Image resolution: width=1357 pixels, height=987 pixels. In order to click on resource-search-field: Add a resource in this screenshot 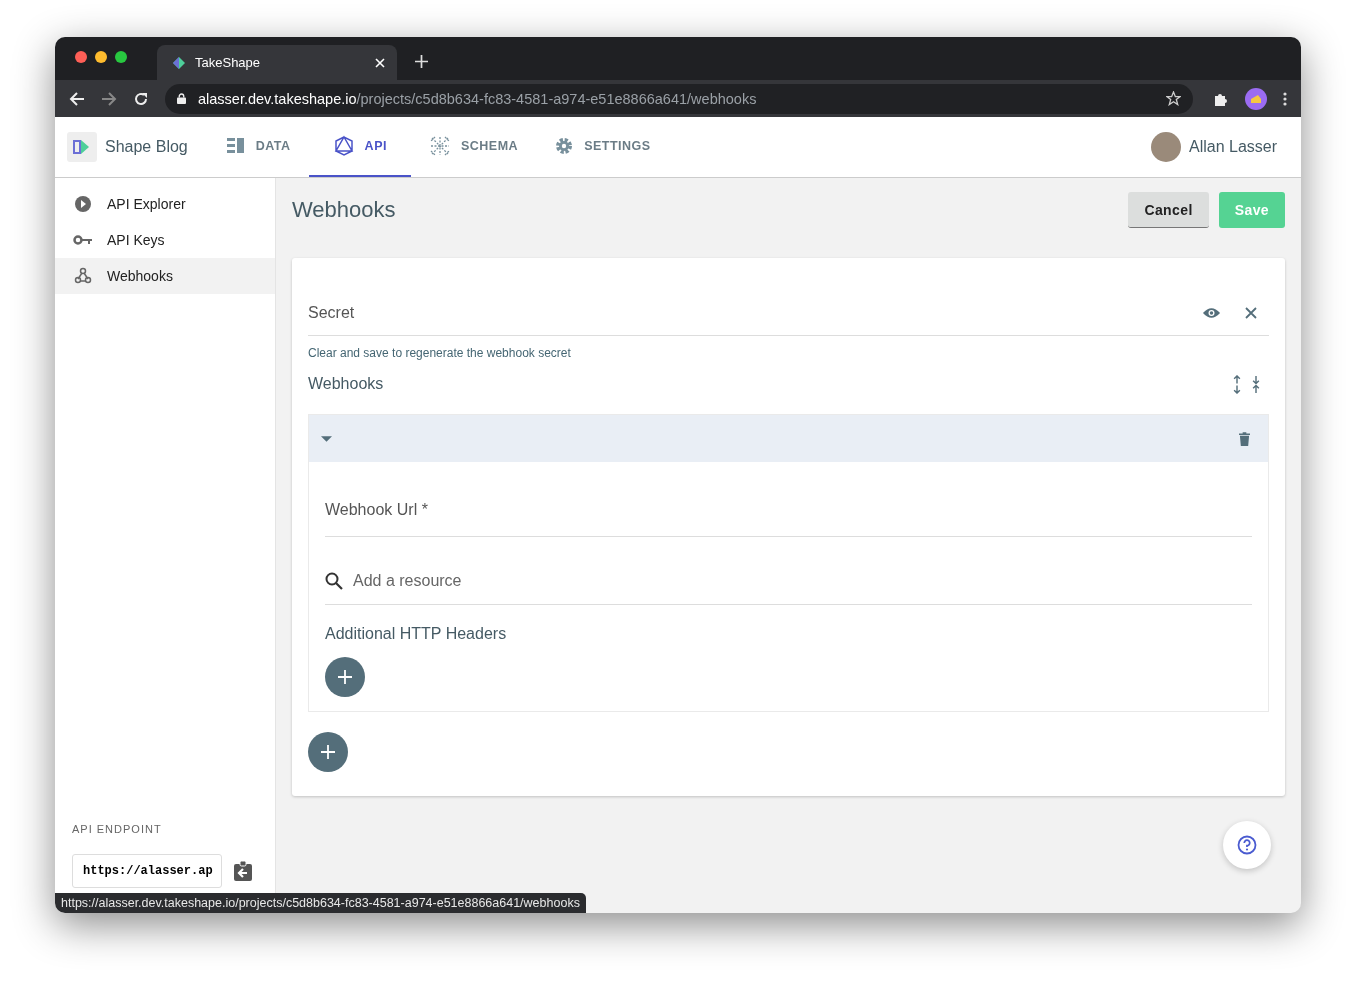, I will do `click(801, 580)`.